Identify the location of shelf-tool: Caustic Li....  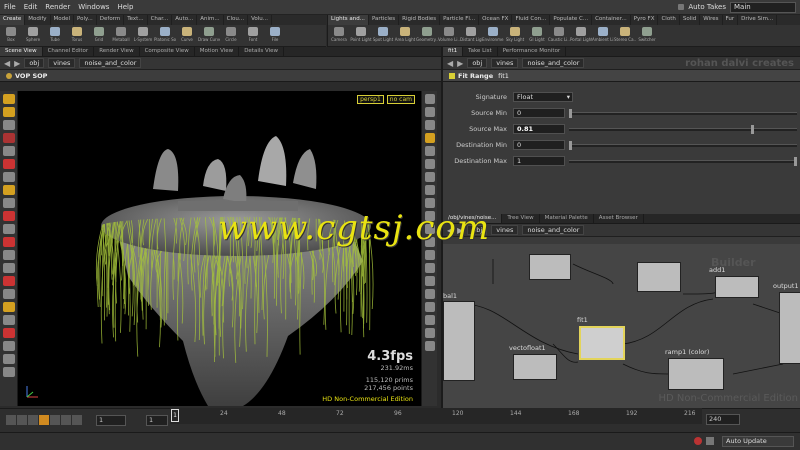
(559, 33).